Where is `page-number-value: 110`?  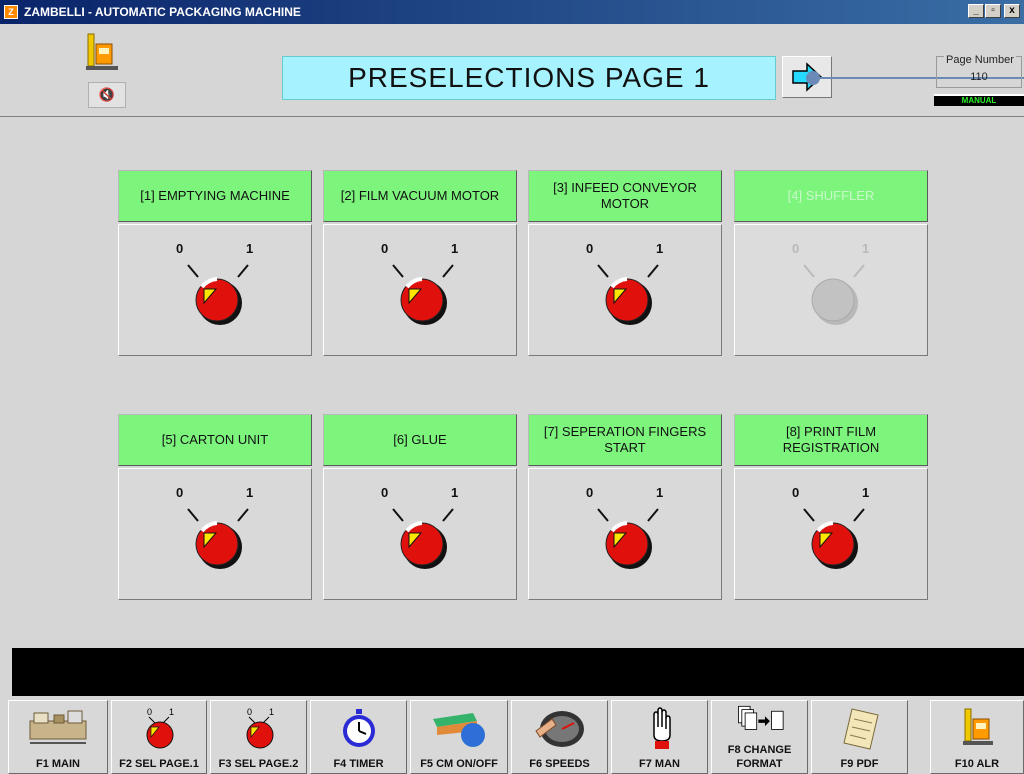
page-number-value: 110 is located at coordinates (979, 77).